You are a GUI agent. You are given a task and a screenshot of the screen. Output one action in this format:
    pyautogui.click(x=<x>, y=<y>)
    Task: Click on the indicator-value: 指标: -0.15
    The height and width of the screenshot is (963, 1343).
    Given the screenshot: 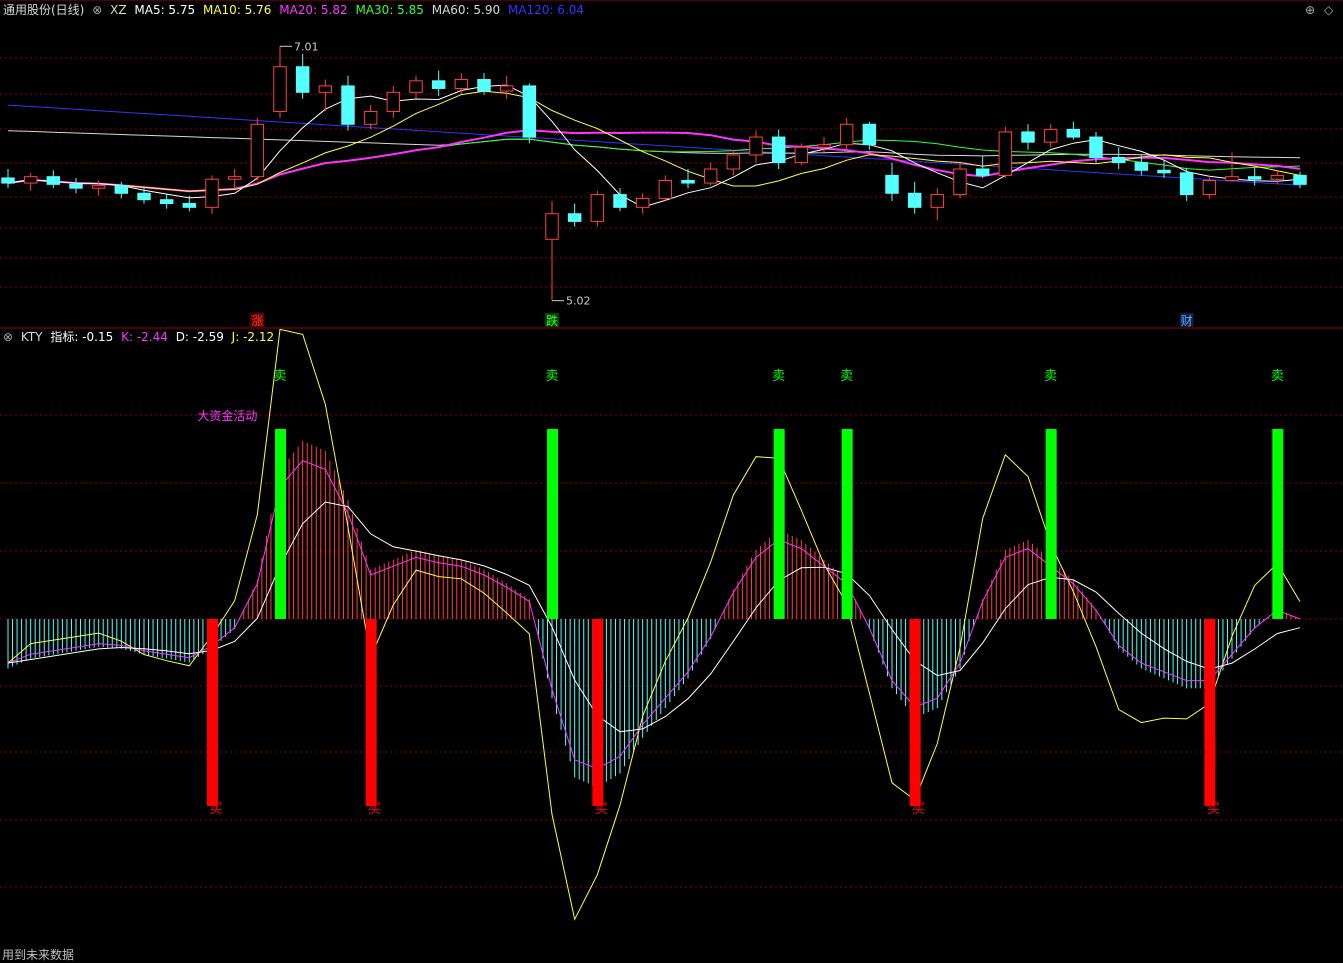 What is the action you would take?
    pyautogui.click(x=82, y=337)
    